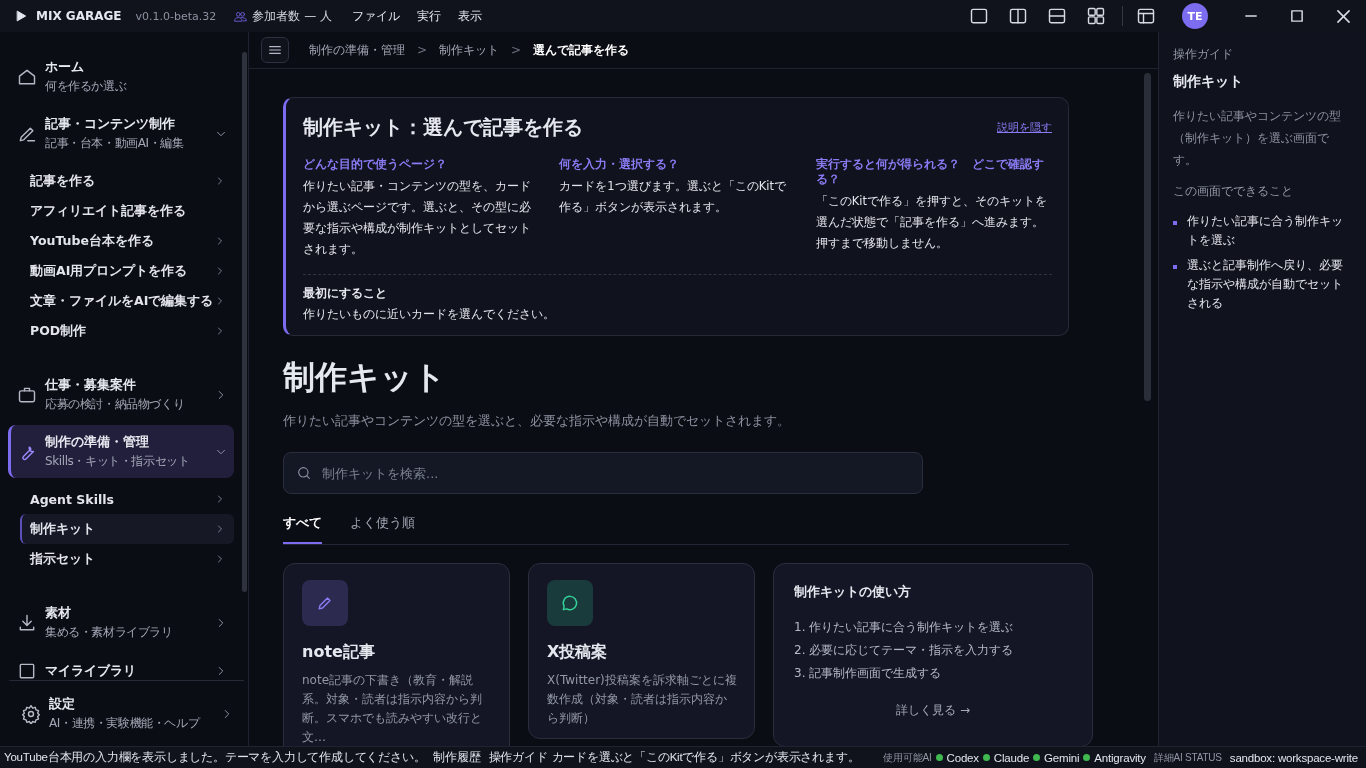 Image resolution: width=1366 pixels, height=768 pixels. I want to click on breadcrumb-item: 制作の準備・管理, so click(357, 50).